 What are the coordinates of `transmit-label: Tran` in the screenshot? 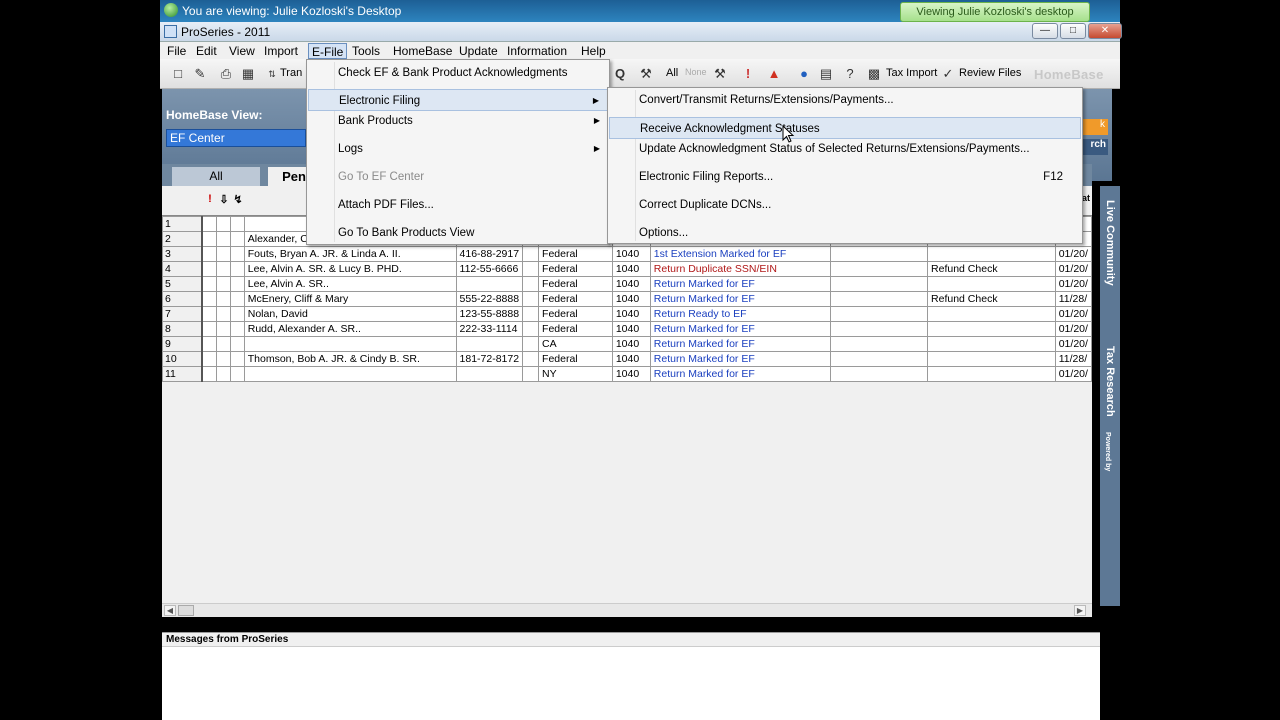 It's located at (291, 73).